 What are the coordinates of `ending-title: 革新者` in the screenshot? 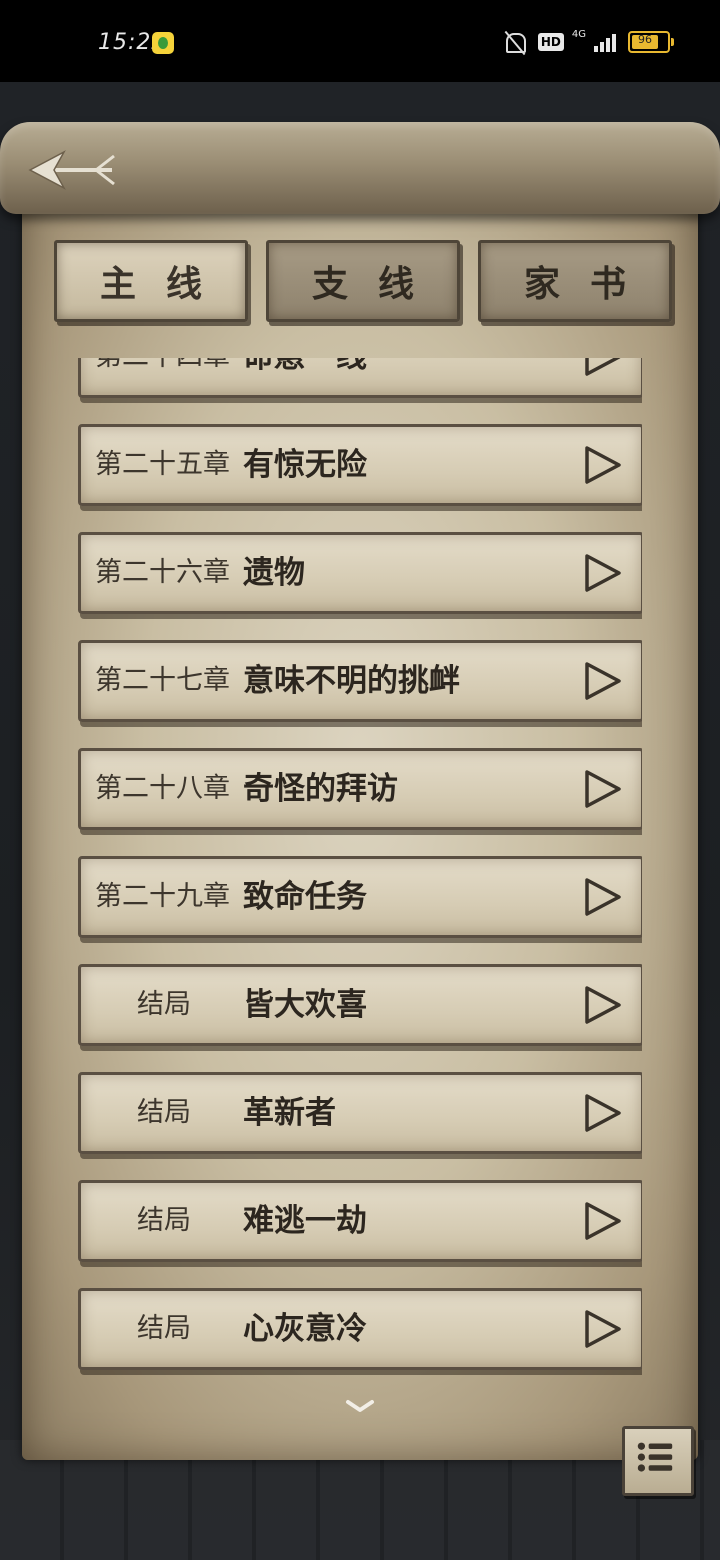 It's located at (289, 1113).